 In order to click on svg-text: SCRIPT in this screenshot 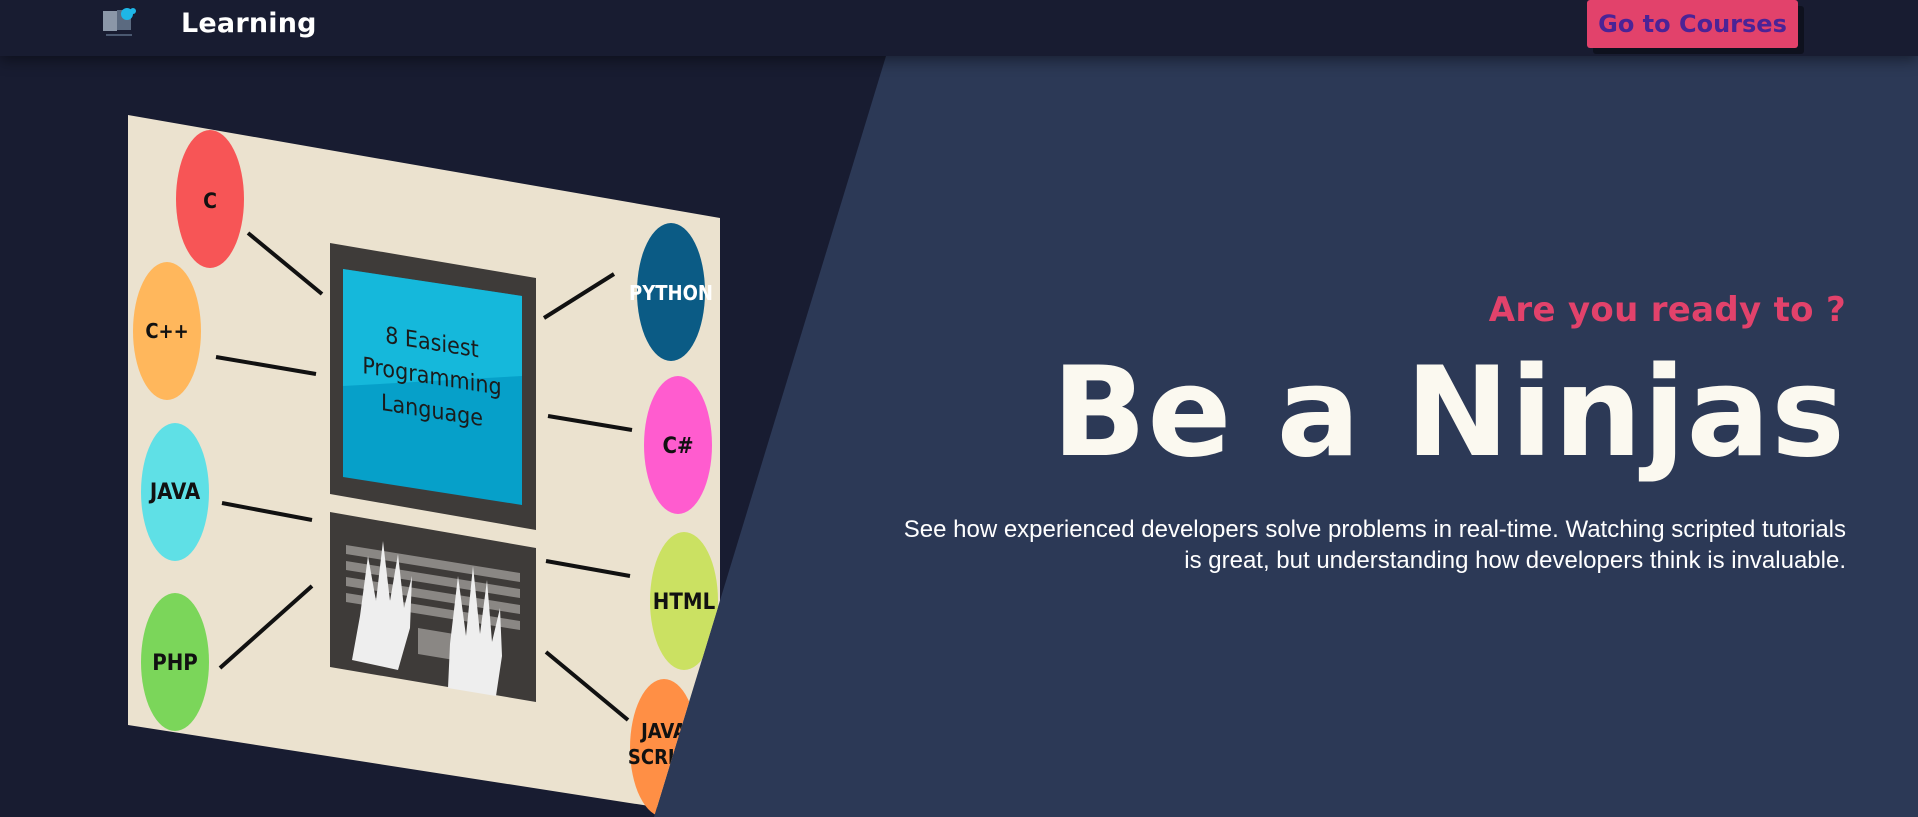, I will do `click(664, 757)`.